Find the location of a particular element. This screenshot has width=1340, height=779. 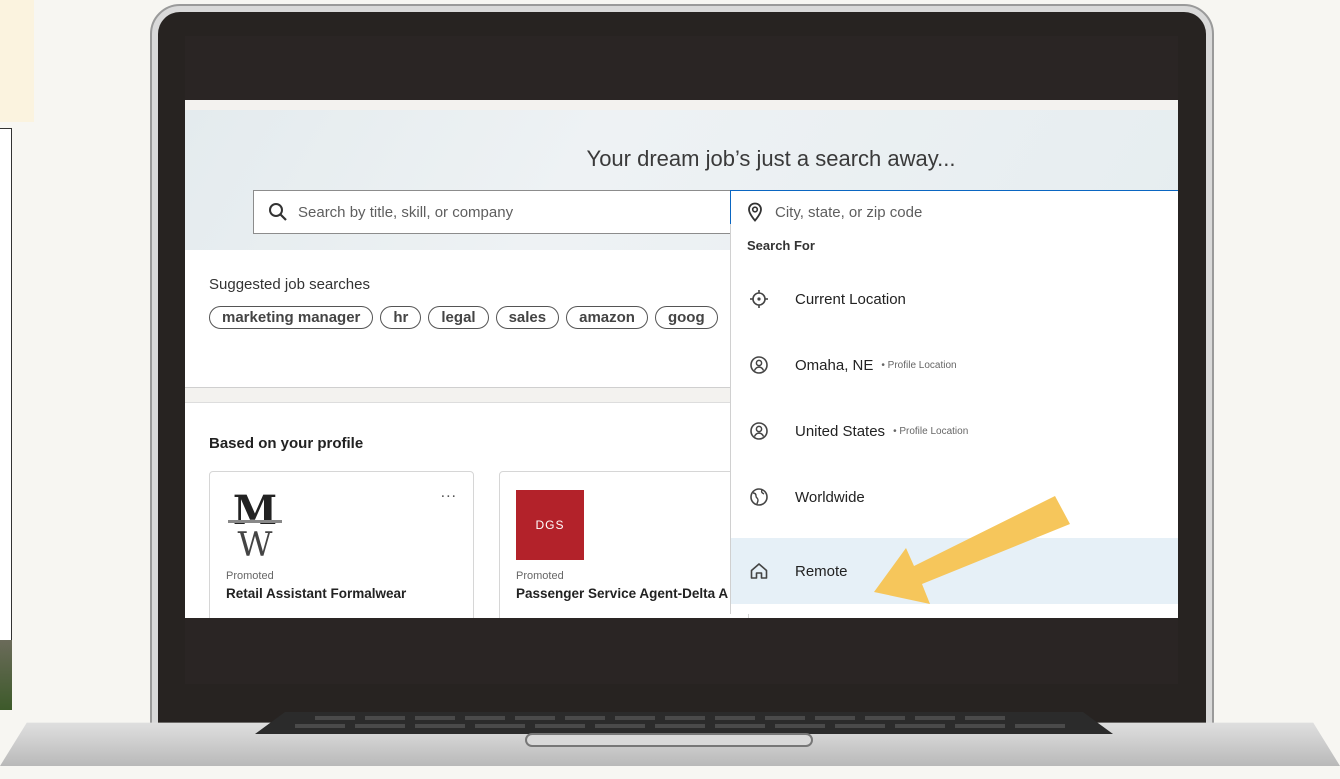

dropdown-item-label: United States is located at coordinates (840, 431).